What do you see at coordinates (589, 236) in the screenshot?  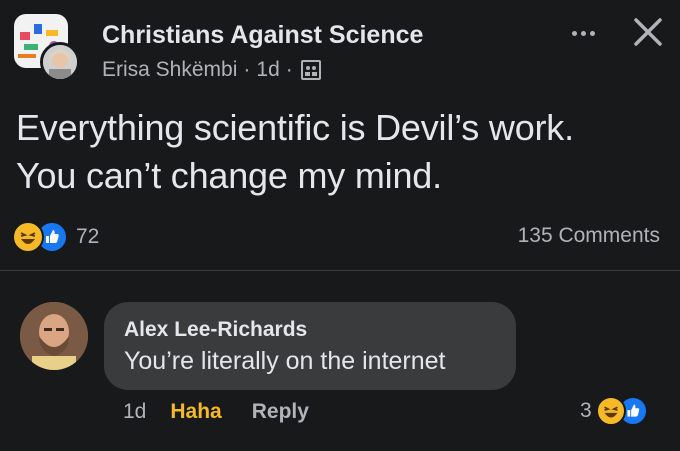 I see `comments-count: 135 Comments` at bounding box center [589, 236].